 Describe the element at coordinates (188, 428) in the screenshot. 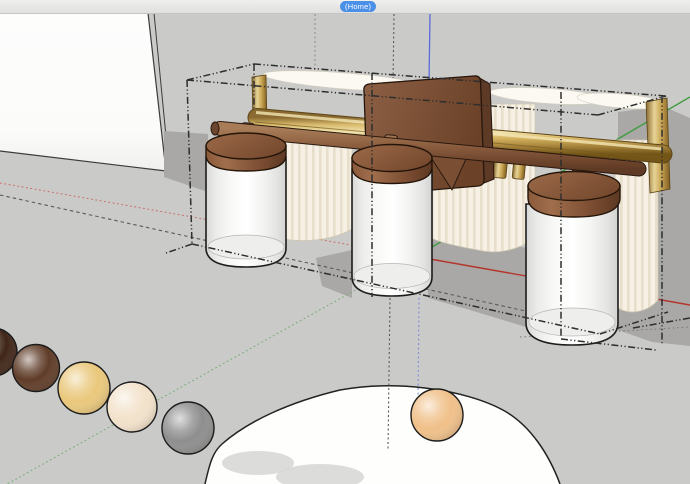

I see `gray-sphere` at that location.